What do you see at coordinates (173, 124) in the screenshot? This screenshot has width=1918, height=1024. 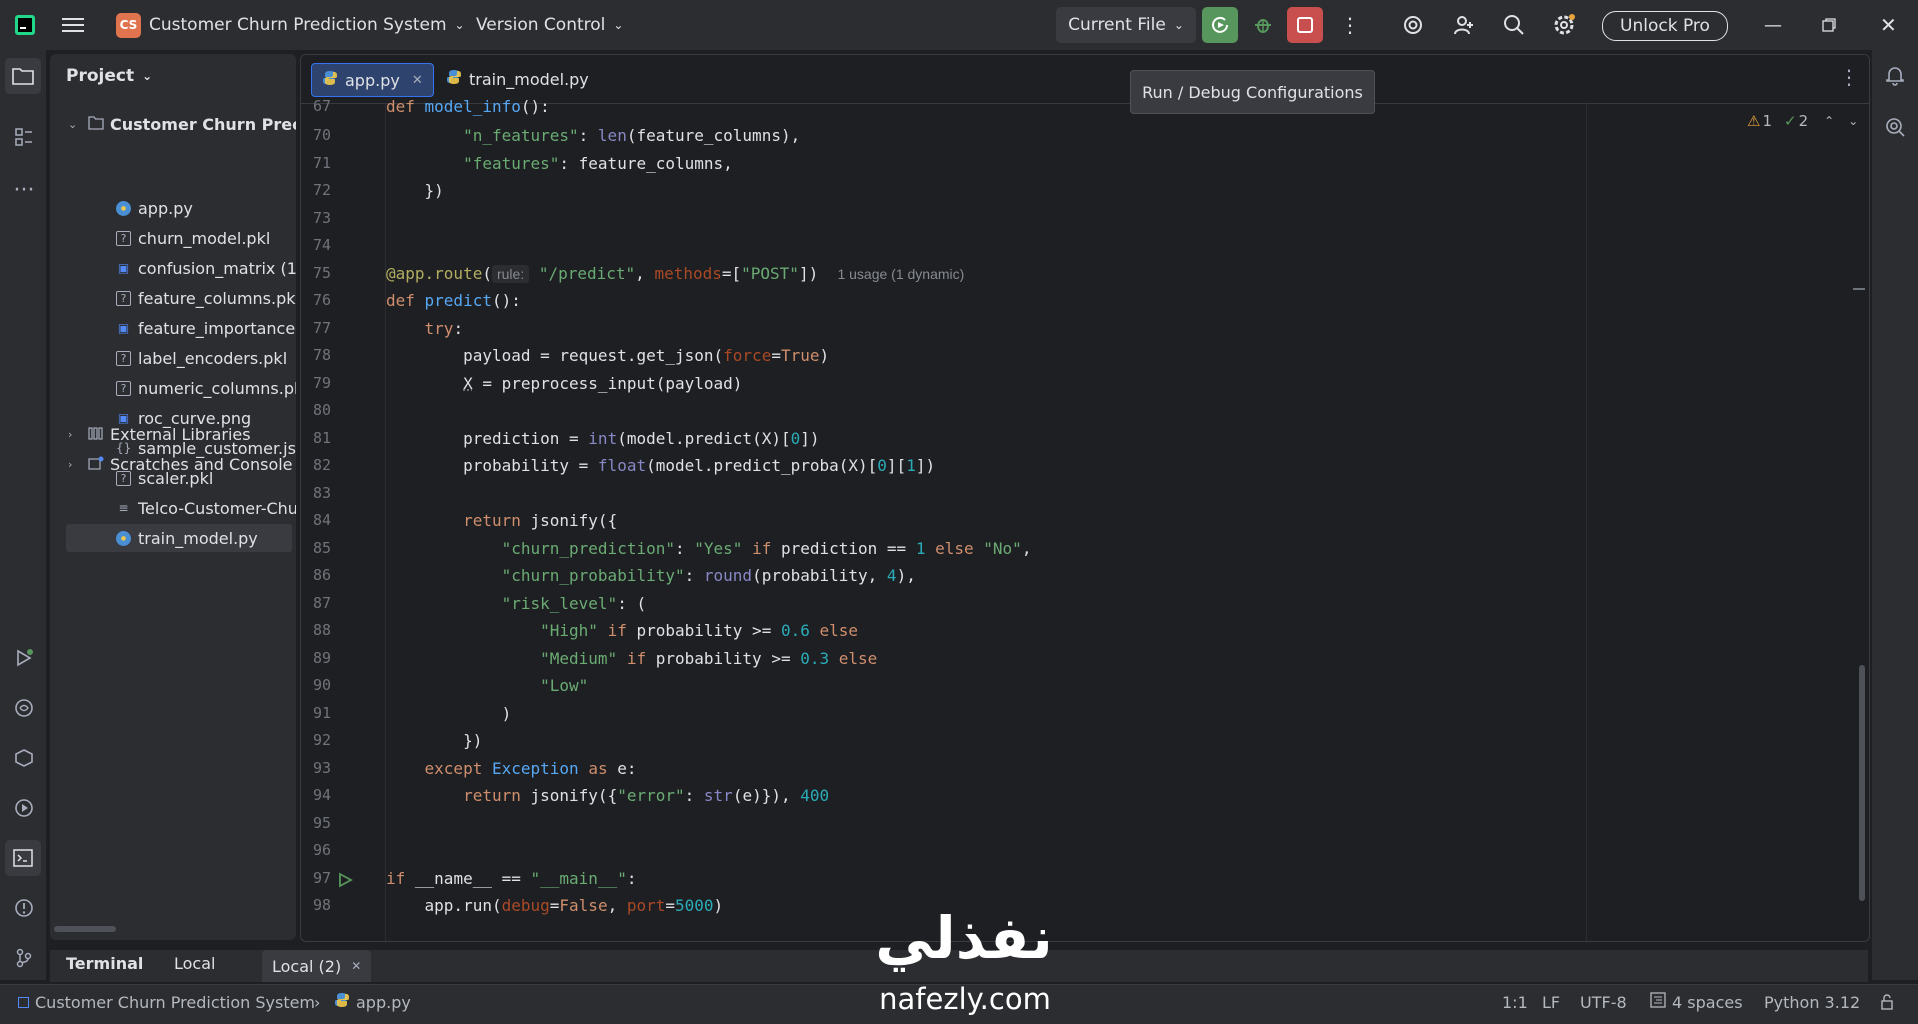 I see `tree-root-folder: ⌄ Customer Churn Prec` at bounding box center [173, 124].